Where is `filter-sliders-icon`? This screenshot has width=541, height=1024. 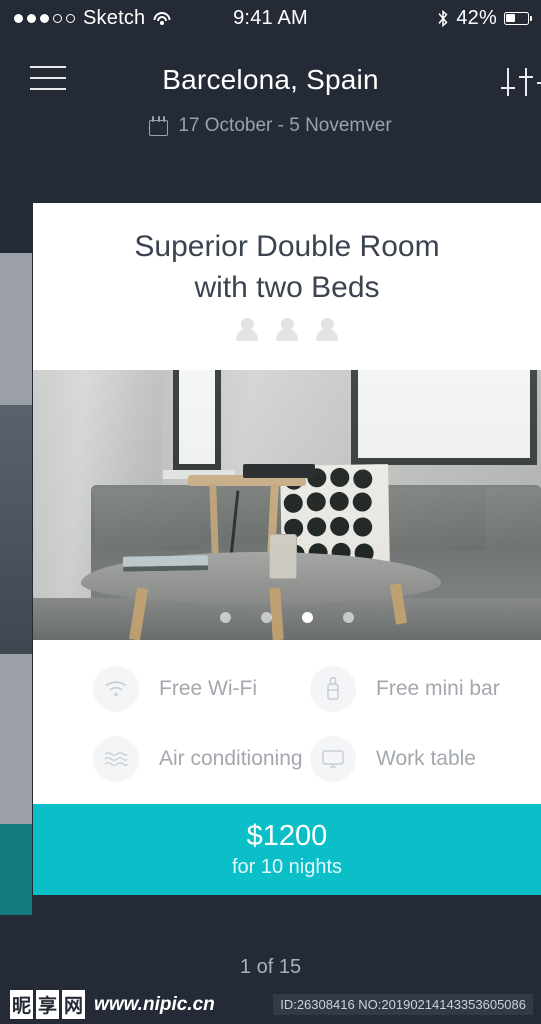
filter-sliders-icon is located at coordinates (521, 82).